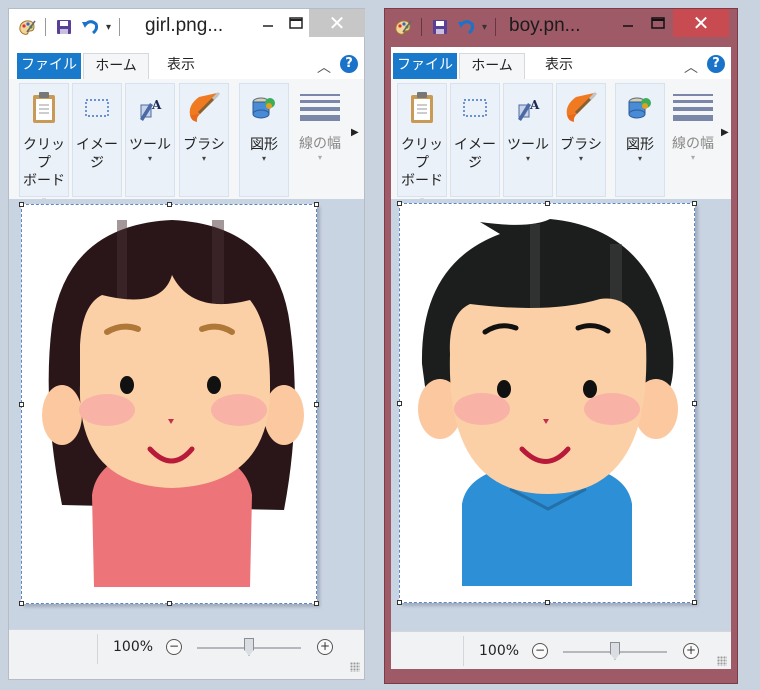  Describe the element at coordinates (133, 647) in the screenshot. I see `zoom-level: 100%` at that location.